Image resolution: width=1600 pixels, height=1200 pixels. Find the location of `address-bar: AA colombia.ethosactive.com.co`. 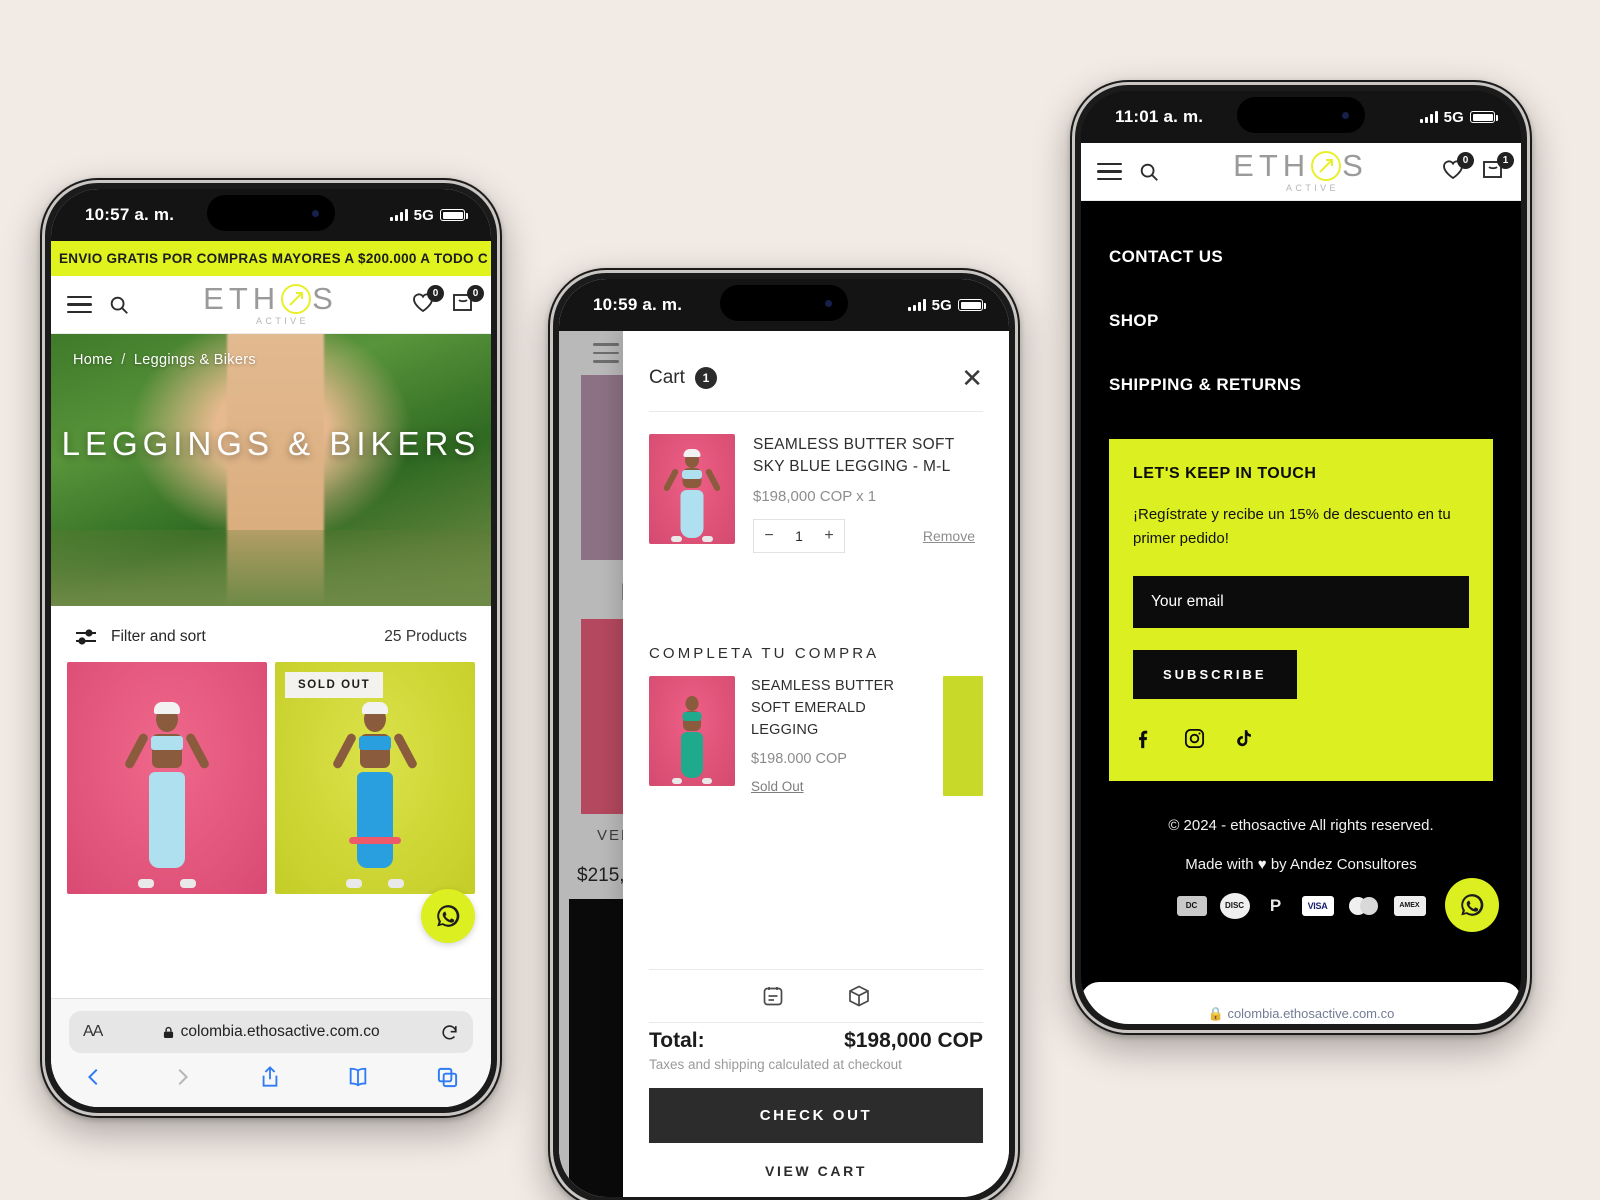

address-bar: AA colombia.ethosactive.com.co is located at coordinates (271, 1032).